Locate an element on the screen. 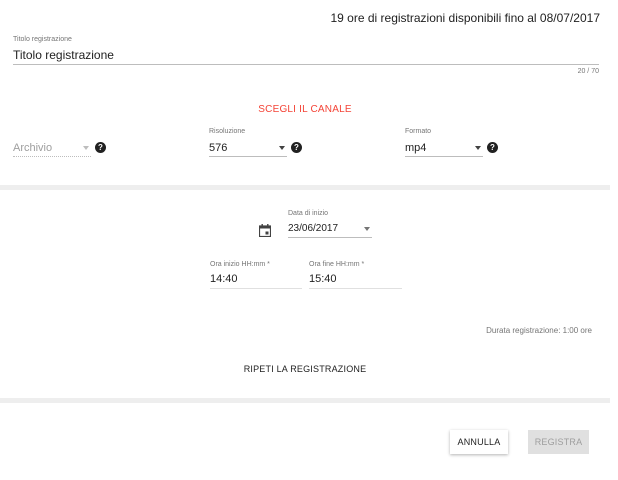 The height and width of the screenshot is (480, 618). resolution-help-icon: ? is located at coordinates (296, 147).